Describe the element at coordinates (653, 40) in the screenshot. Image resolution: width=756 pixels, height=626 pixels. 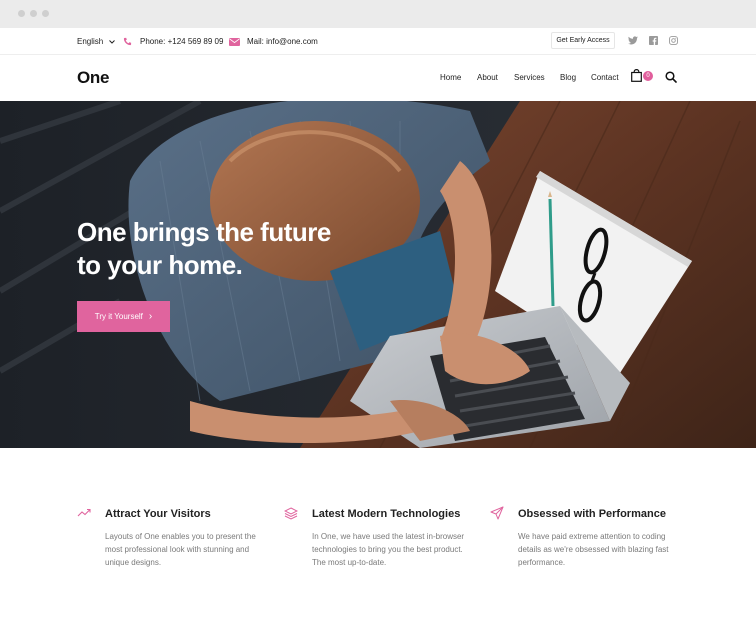
I see `facebook-icon` at that location.